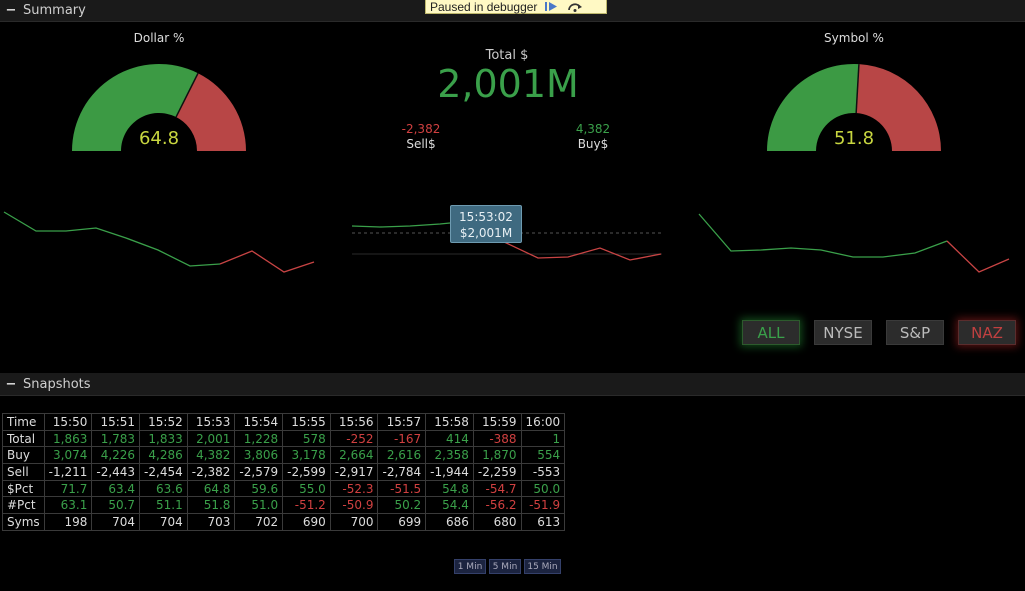 The height and width of the screenshot is (591, 1025). I want to click on table-cell: 700, so click(354, 522).